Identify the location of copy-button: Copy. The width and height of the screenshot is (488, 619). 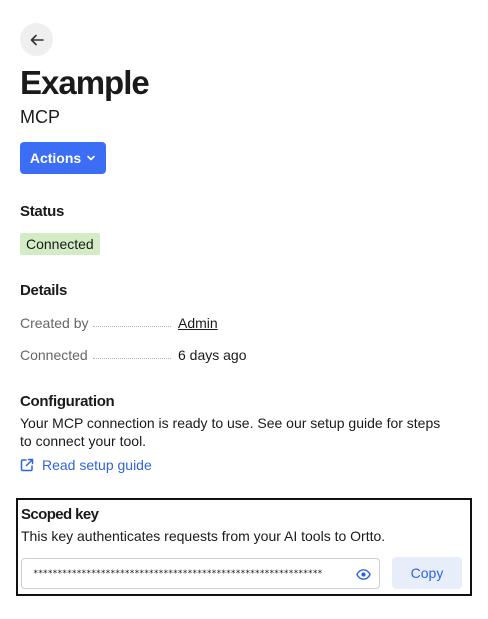
(427, 573).